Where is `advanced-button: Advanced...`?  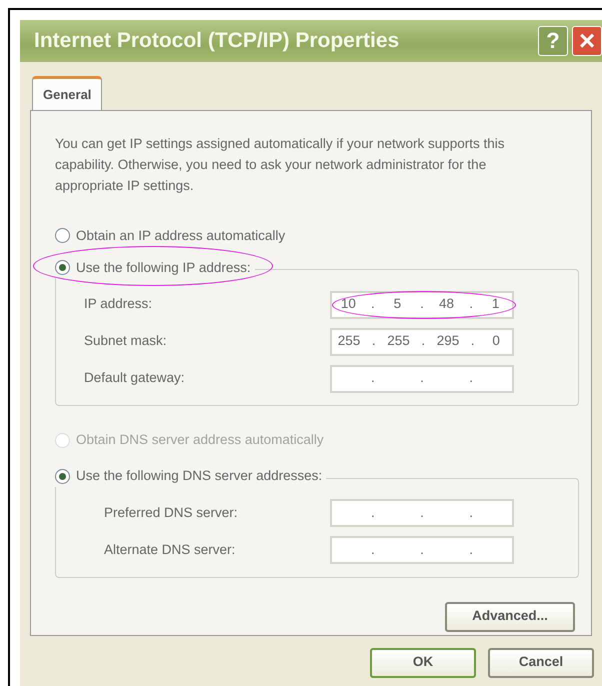
advanced-button: Advanced... is located at coordinates (510, 617).